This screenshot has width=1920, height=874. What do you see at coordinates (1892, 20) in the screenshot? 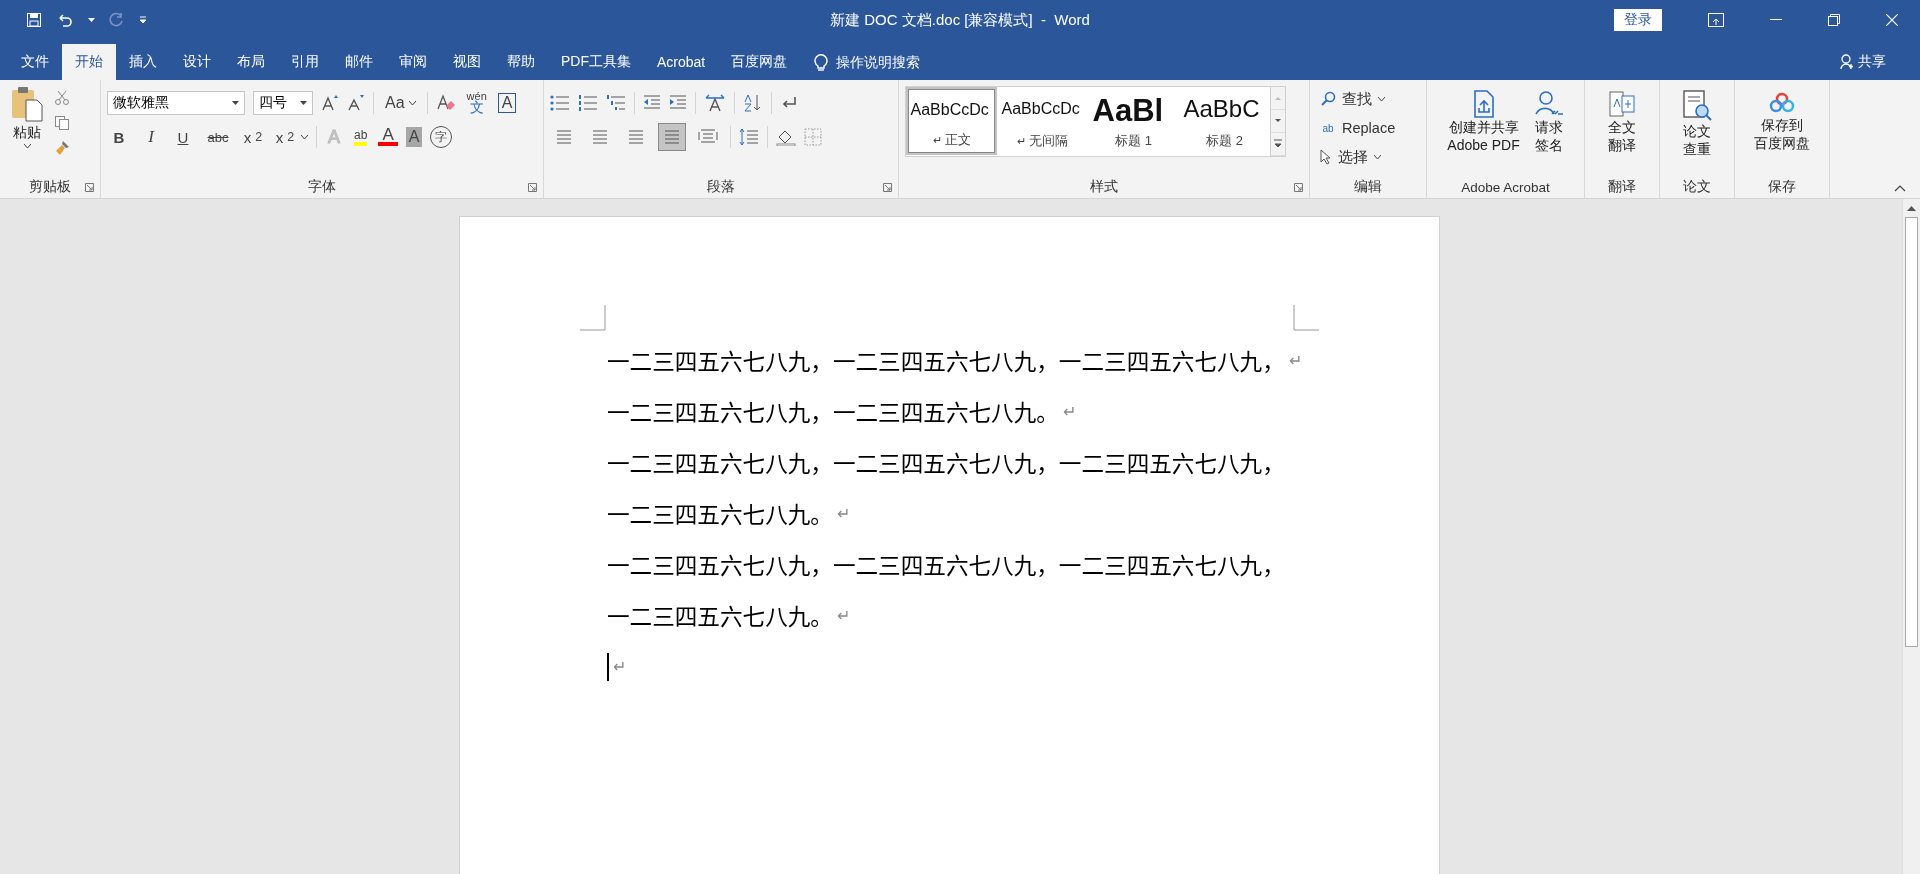
I see `close-icon` at bounding box center [1892, 20].